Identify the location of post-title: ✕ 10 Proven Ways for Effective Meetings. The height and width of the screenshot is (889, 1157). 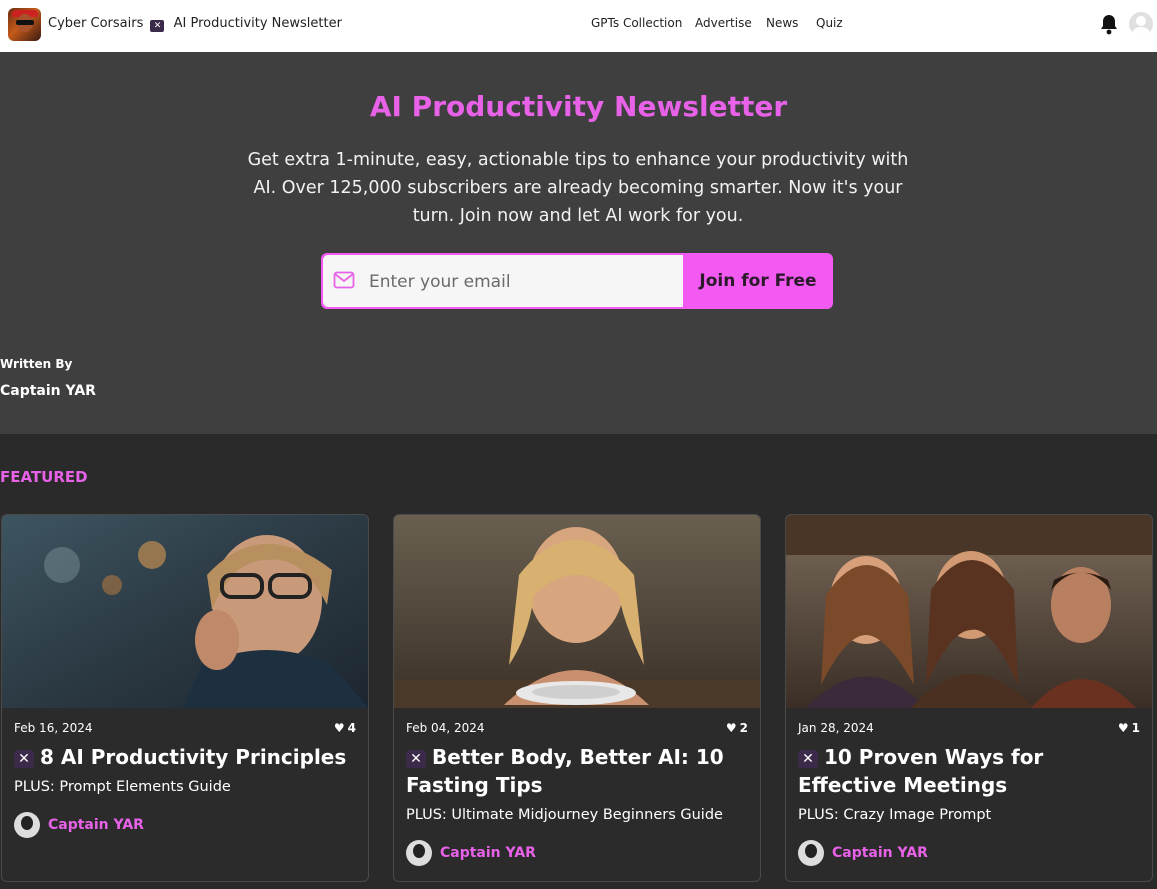
(969, 771).